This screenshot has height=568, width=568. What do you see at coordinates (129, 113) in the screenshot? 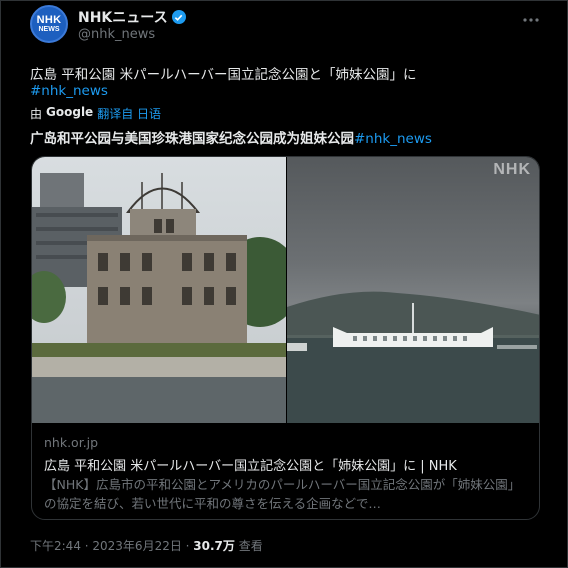
I see `translated-from-link: 翻译自 日语` at bounding box center [129, 113].